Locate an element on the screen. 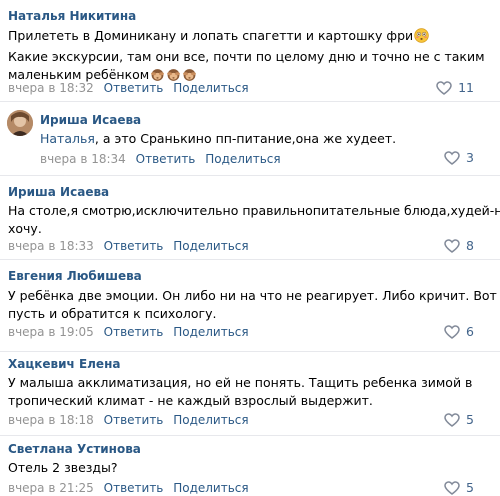 The image size is (500, 496). comment-date: вчера в 18:33 is located at coordinates (51, 246).